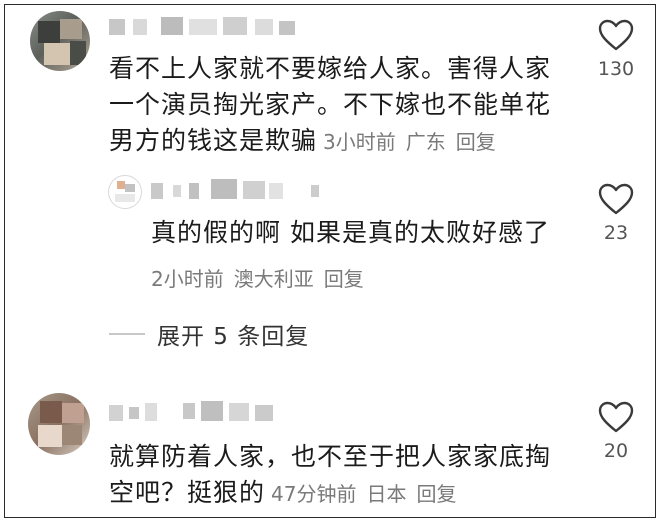 The height and width of the screenshot is (522, 660). Describe the element at coordinates (330, 68) in the screenshot. I see `comment-line: 看不上人家就不要嫁给人家。害得人家` at that location.